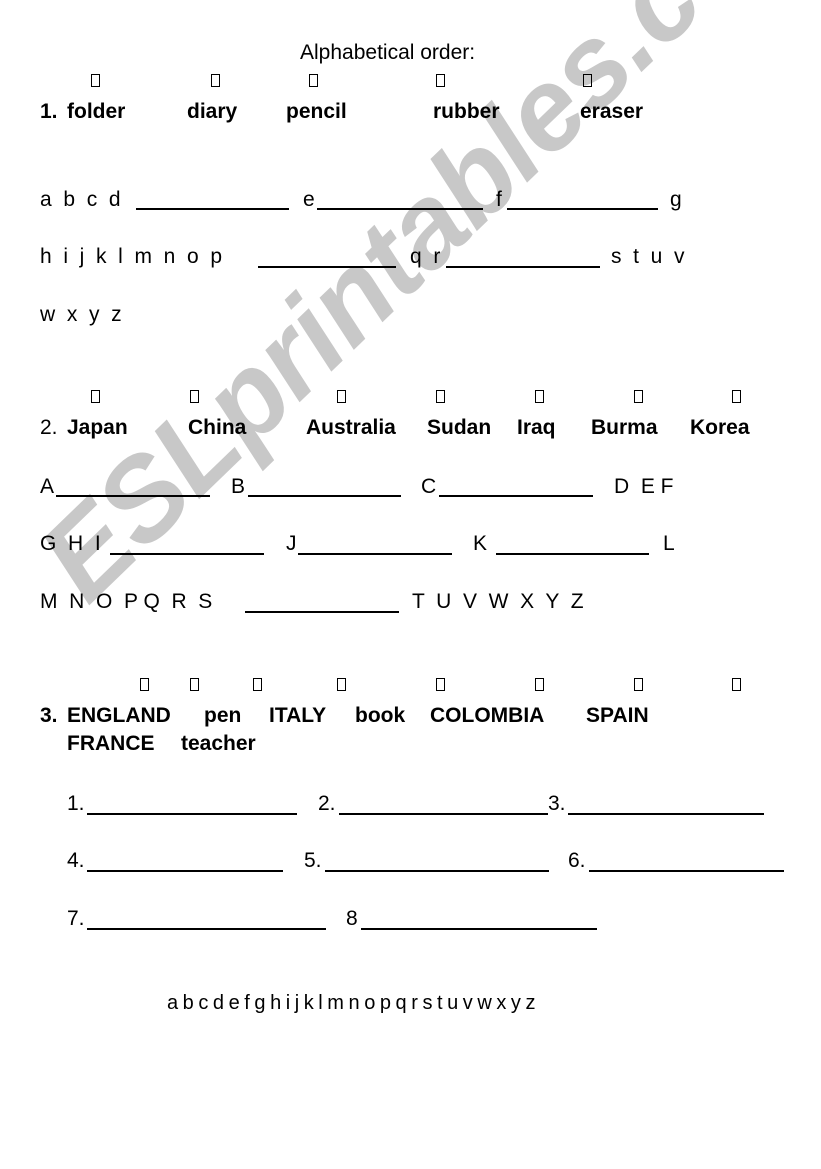 This screenshot has width=821, height=1169. What do you see at coordinates (669, 543) in the screenshot?
I see `letters: L` at bounding box center [669, 543].